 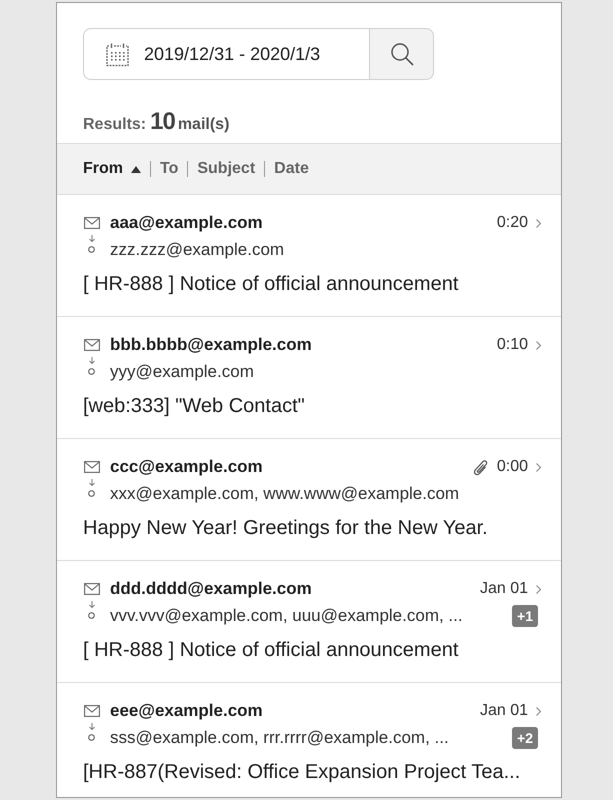 What do you see at coordinates (512, 467) in the screenshot?
I see `mail-time: 0:00` at bounding box center [512, 467].